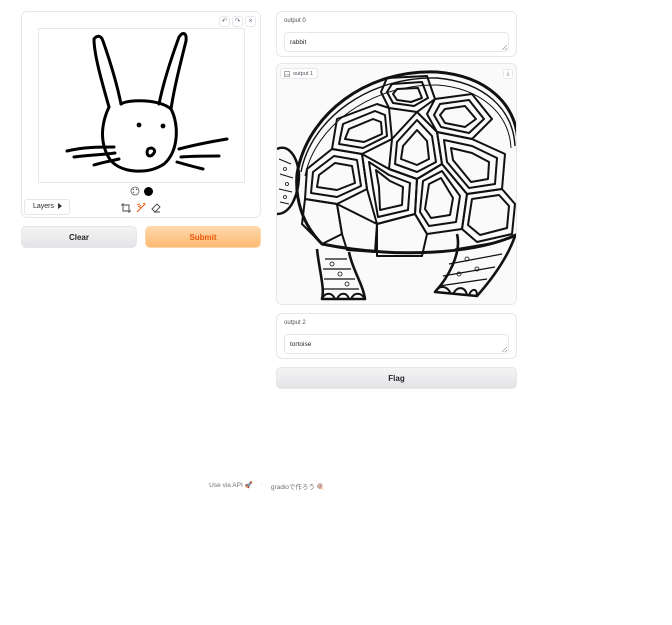 Image resolution: width=672 pixels, height=625 pixels. Describe the element at coordinates (320, 487) in the screenshot. I see `gradio-logo-icon: 🍭` at that location.